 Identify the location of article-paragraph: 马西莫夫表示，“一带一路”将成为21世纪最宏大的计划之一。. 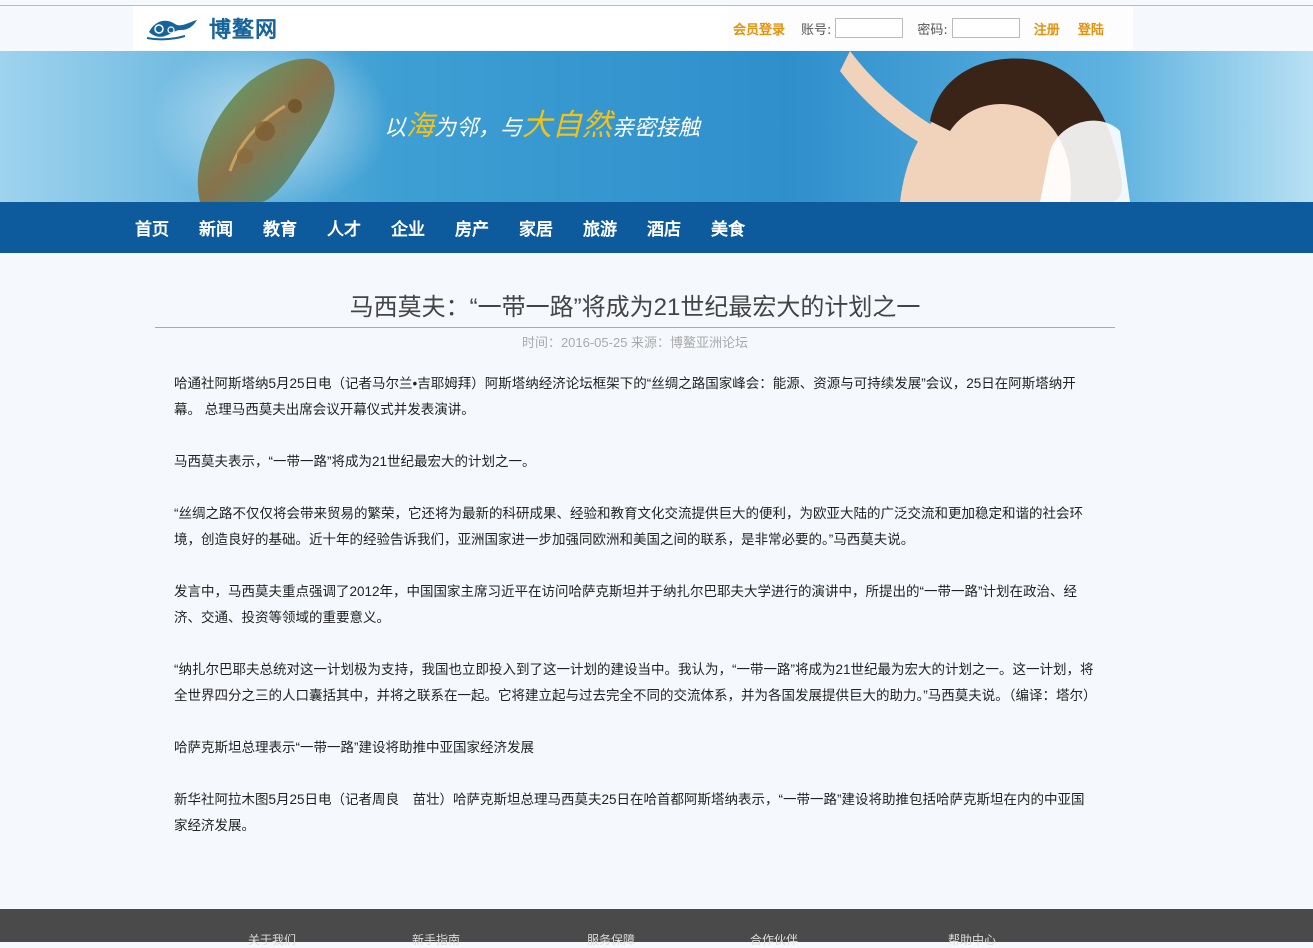
(355, 461).